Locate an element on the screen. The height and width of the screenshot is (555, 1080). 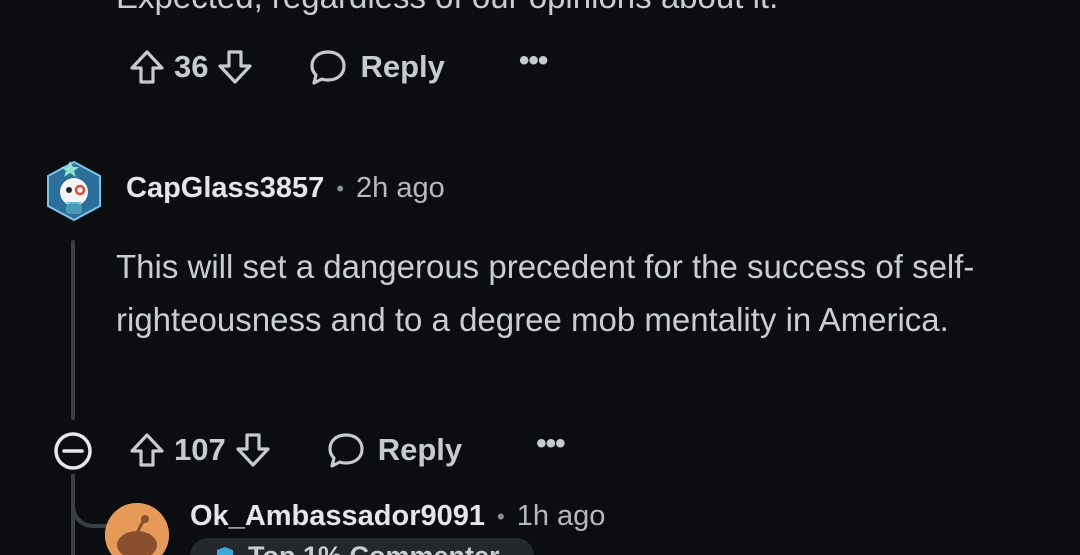
timestamp: 2h ago is located at coordinates (400, 188).